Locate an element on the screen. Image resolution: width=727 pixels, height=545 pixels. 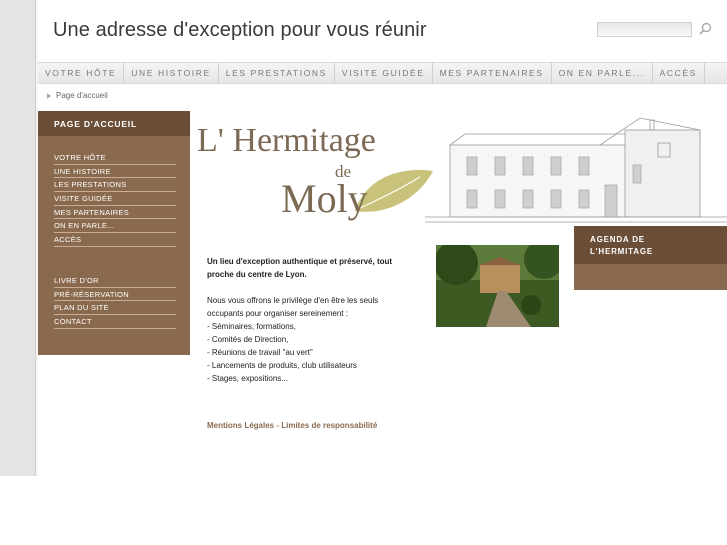
nav-les-prestations: LES PRESTATIONS is located at coordinates (277, 73).